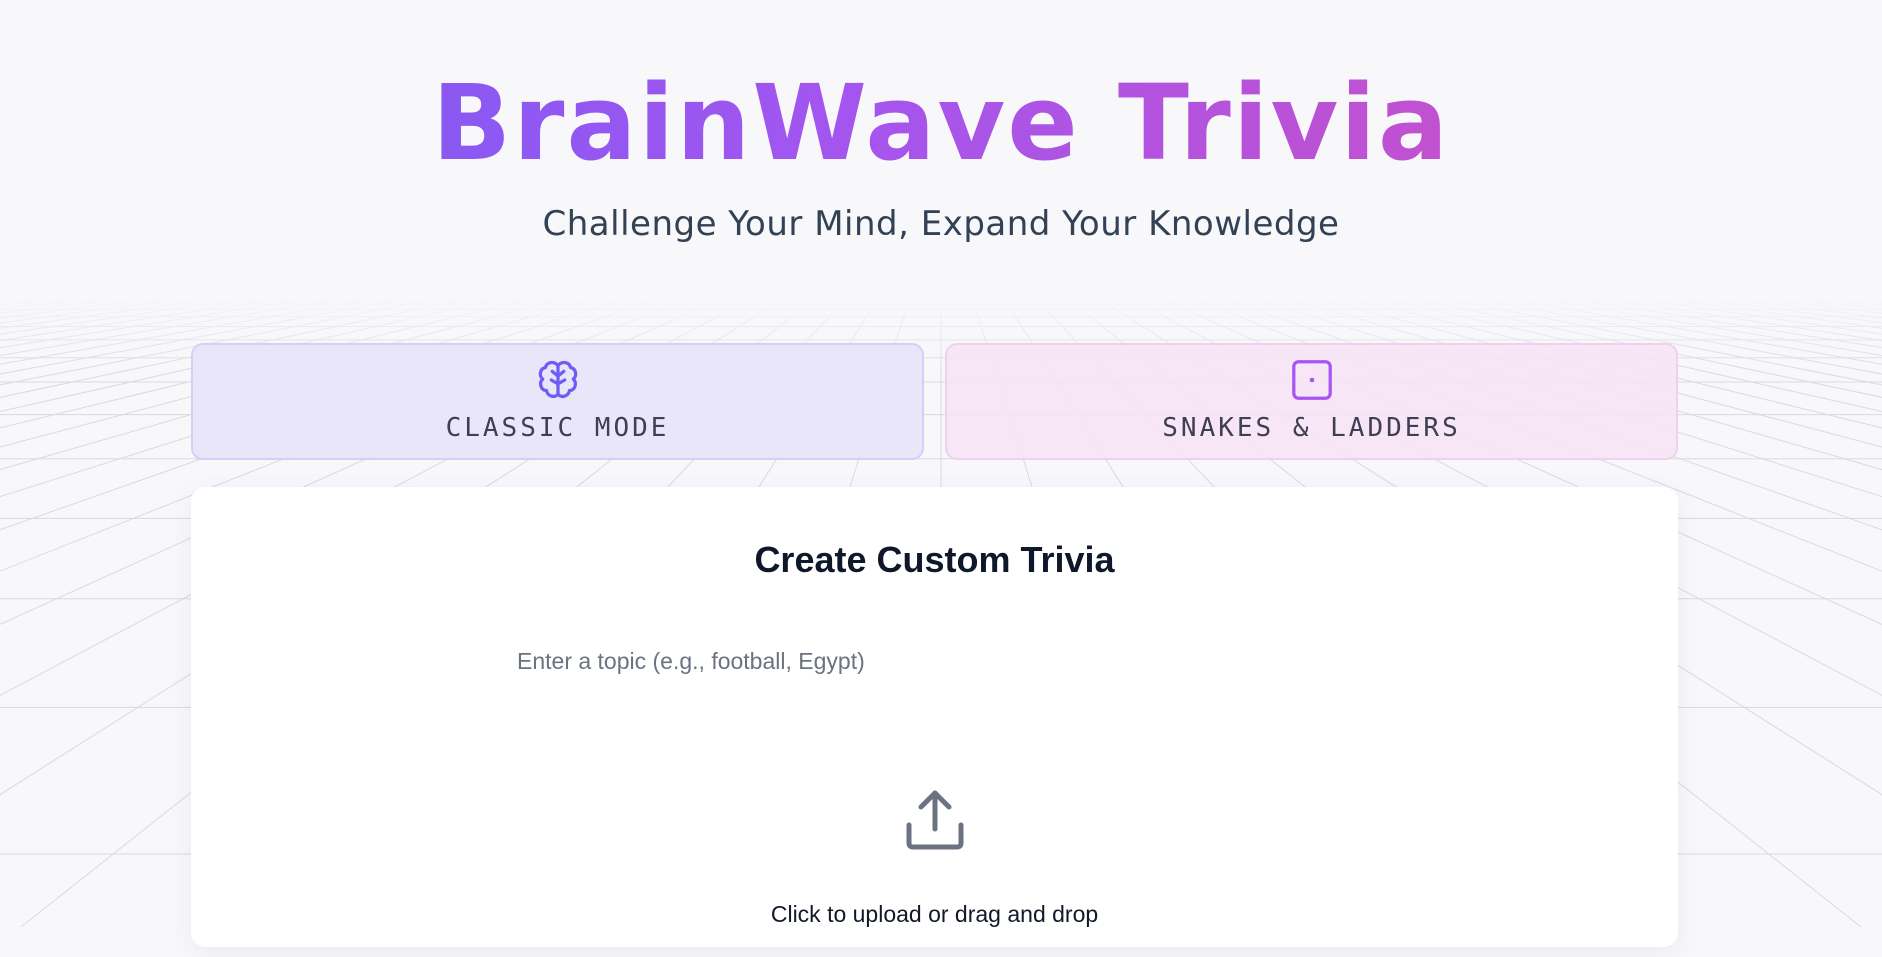 The image size is (1882, 957). Describe the element at coordinates (1311, 380) in the screenshot. I see `dice-icon` at that location.